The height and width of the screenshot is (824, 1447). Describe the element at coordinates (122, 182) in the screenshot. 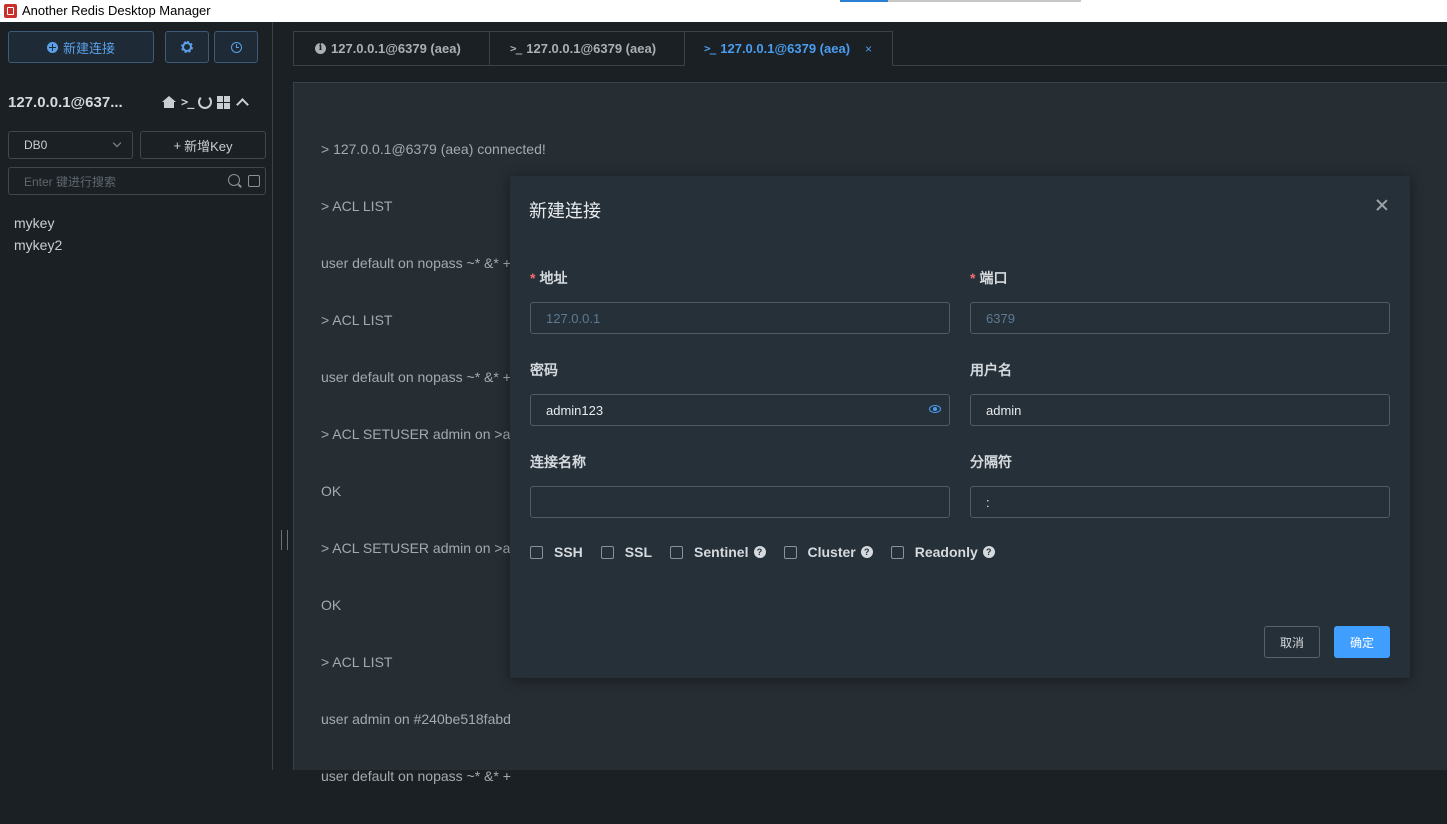

I see `search-input` at that location.